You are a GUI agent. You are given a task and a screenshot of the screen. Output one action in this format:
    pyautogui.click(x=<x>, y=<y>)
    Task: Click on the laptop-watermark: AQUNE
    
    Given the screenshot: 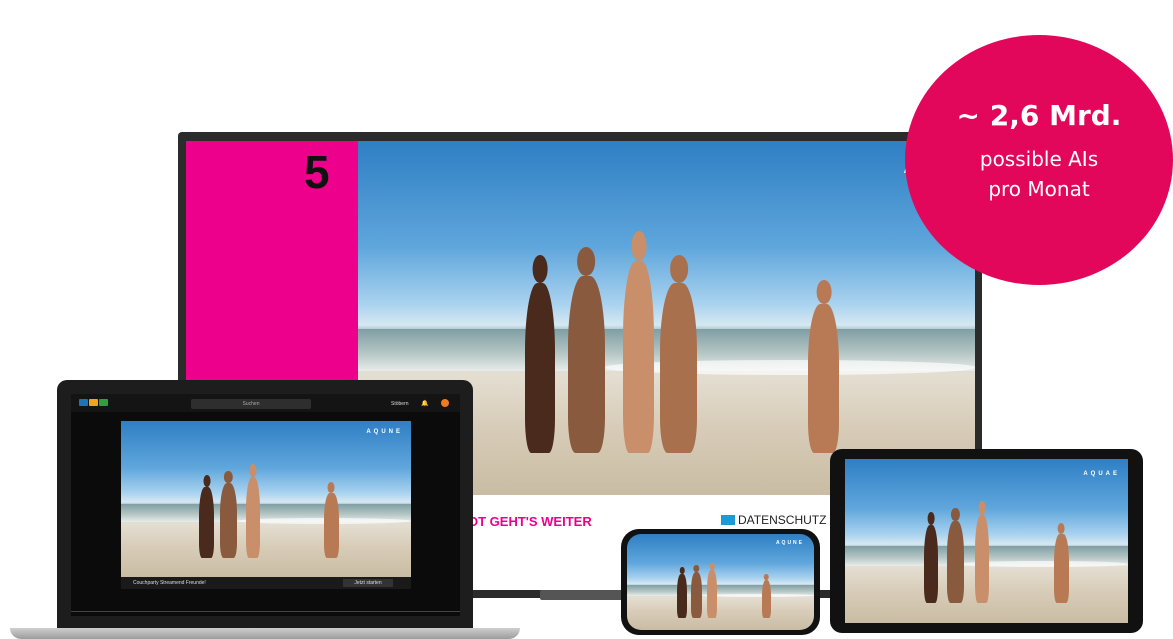 What is the action you would take?
    pyautogui.click(x=384, y=432)
    